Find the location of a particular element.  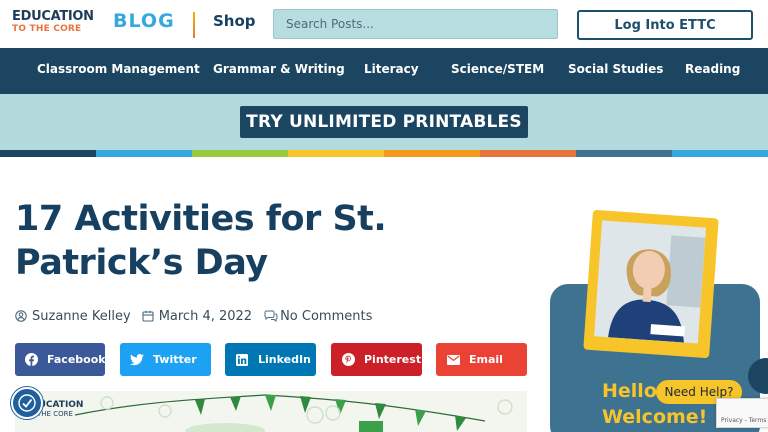

search-input is located at coordinates (415, 24).